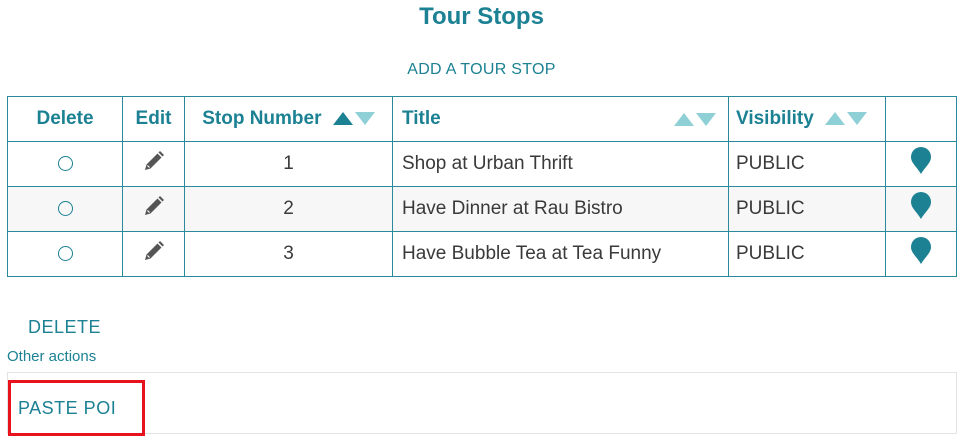 The width and height of the screenshot is (963, 444). I want to click on column-header-edit: Edit, so click(153, 119).